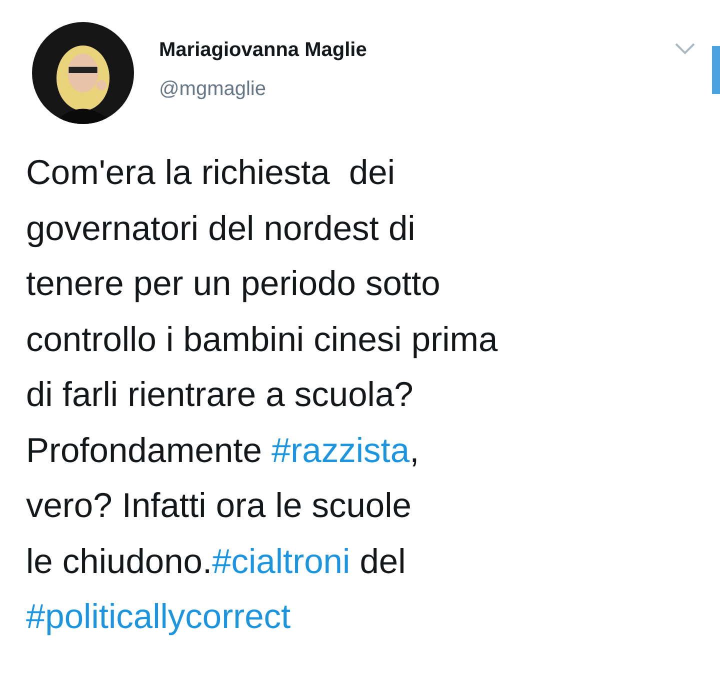 This screenshot has height=677, width=720. I want to click on hashtag-link: #cialtroni, so click(281, 561).